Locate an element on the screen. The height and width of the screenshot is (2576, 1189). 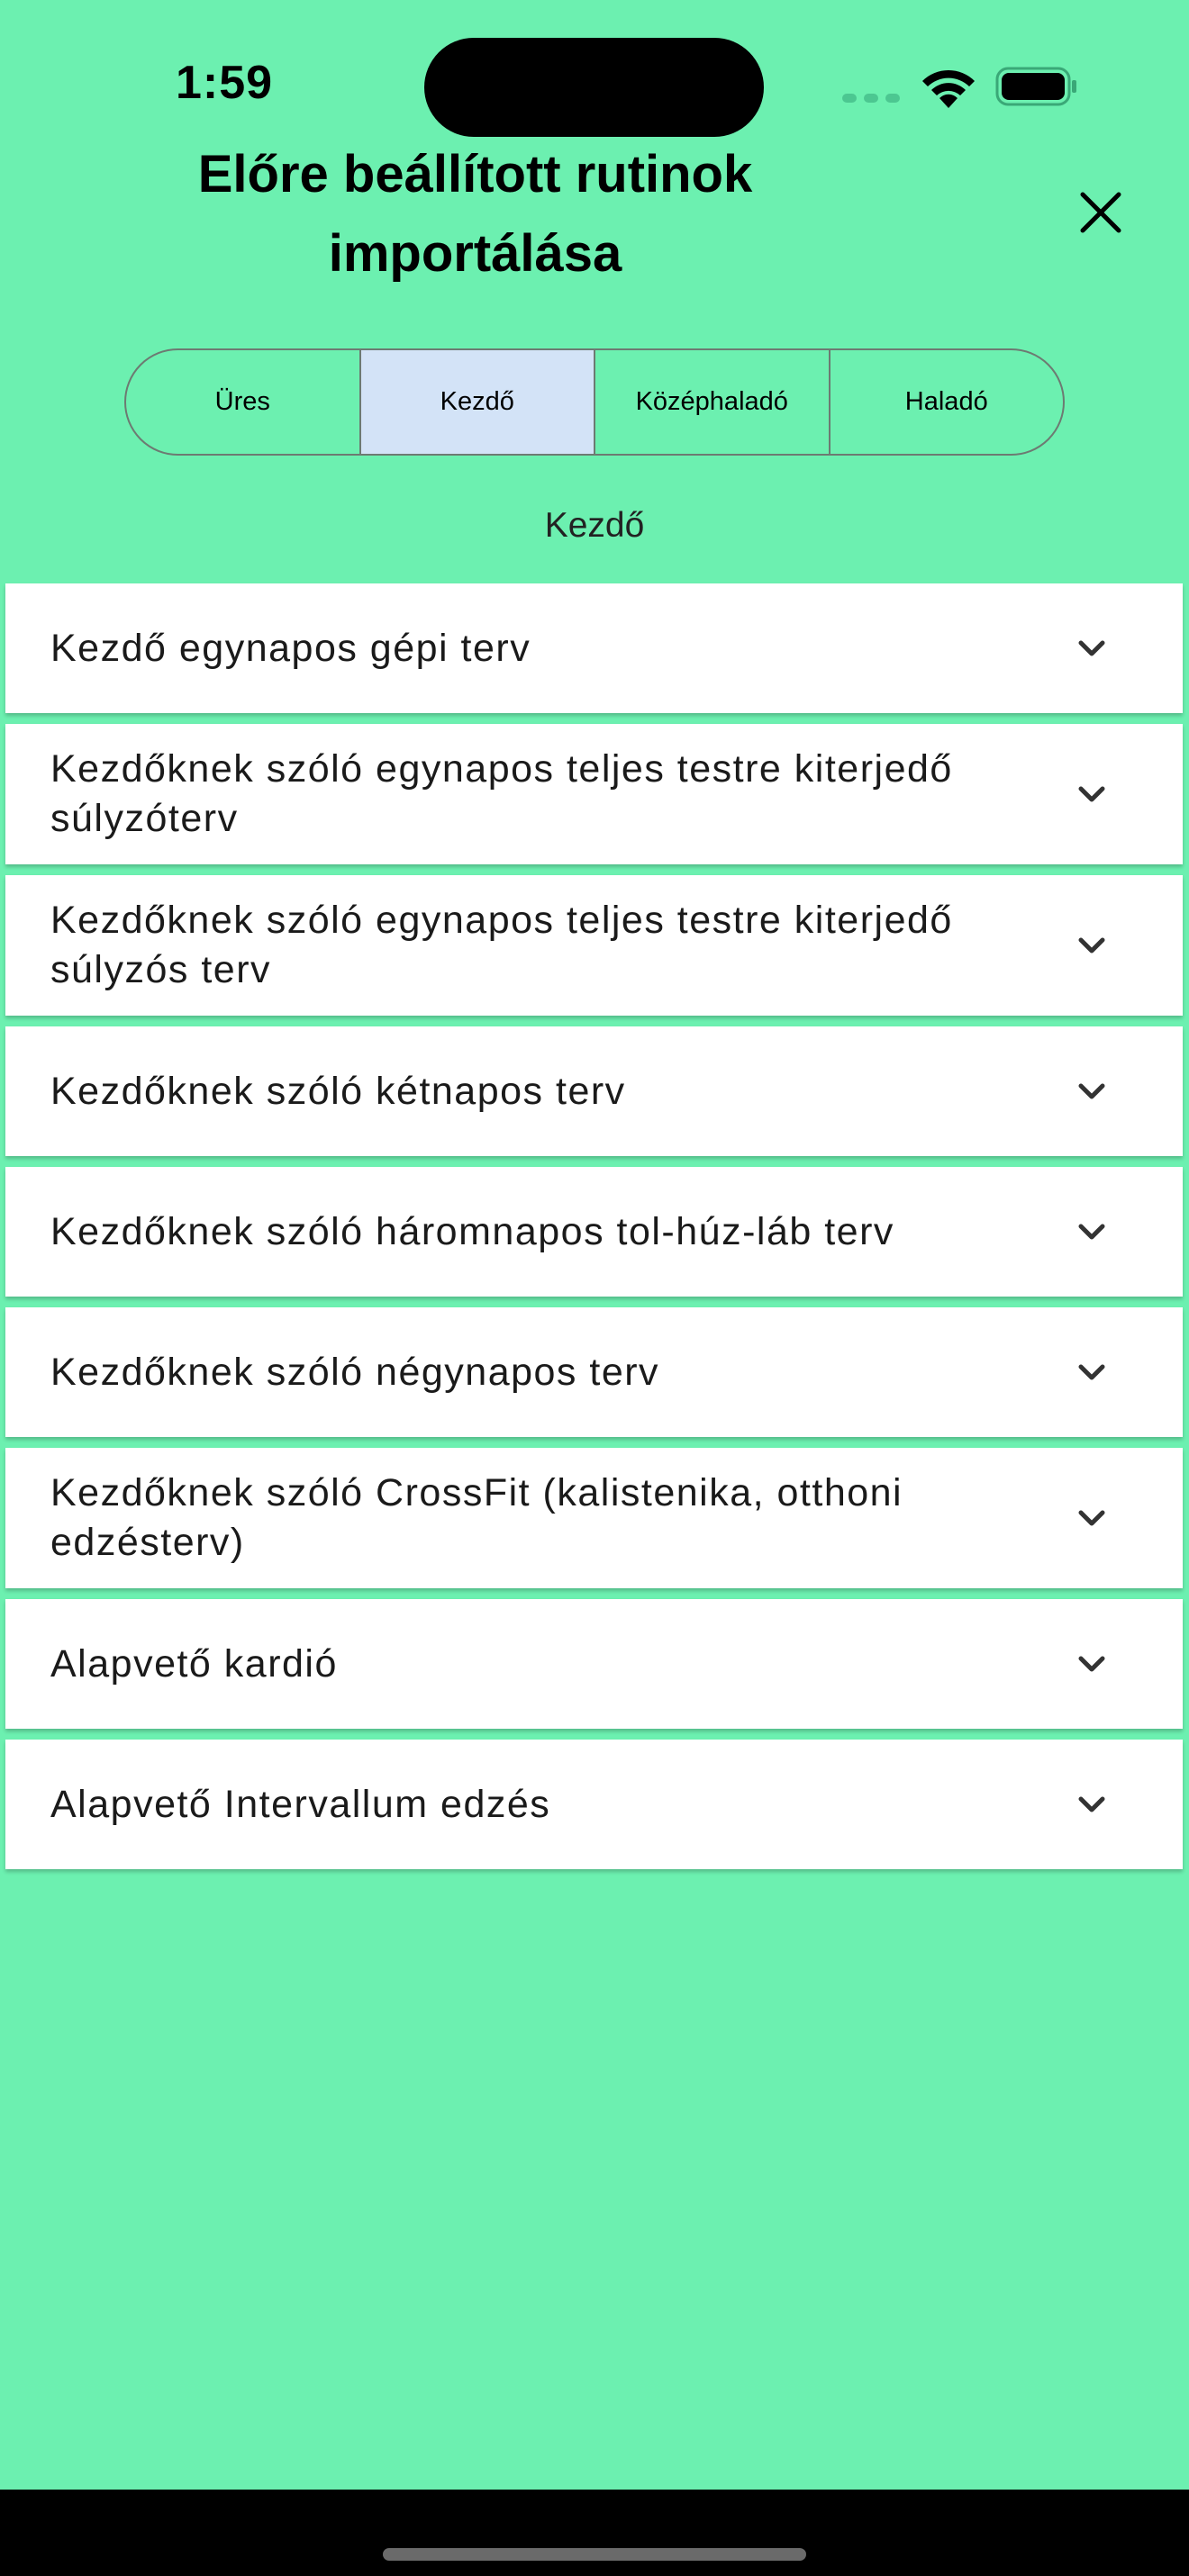
bottom-bar is located at coordinates (594, 2533).